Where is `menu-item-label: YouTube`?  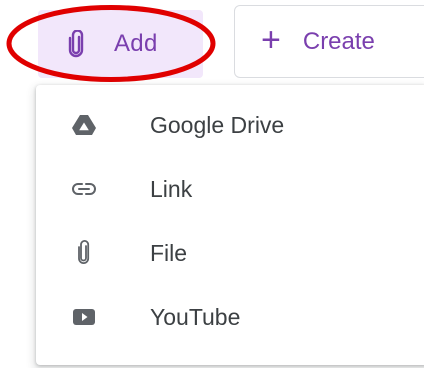 menu-item-label: YouTube is located at coordinates (195, 316).